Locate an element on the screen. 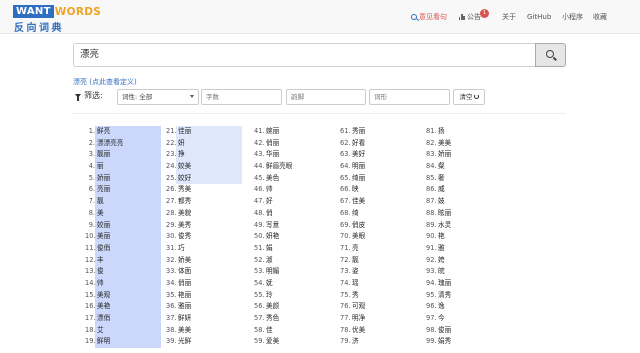  result-word-item: 87. 妓 is located at coordinates (466, 202).